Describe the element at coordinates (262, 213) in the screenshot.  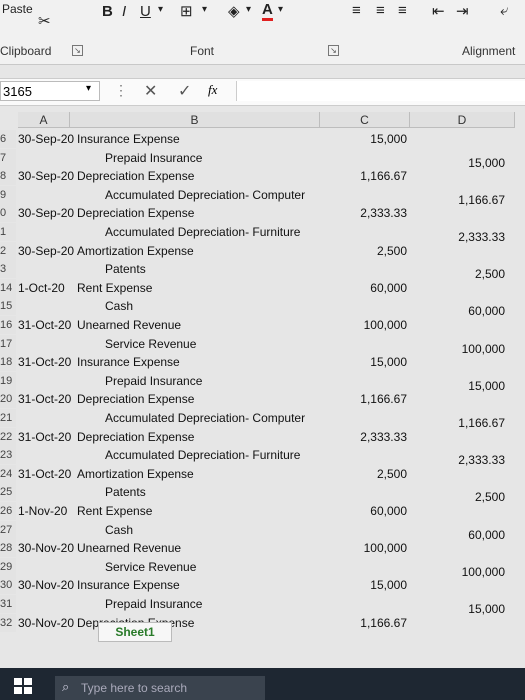
I see `table-row: 0 30-Sep-20 Depreciation Expense 2,333.33` at that location.